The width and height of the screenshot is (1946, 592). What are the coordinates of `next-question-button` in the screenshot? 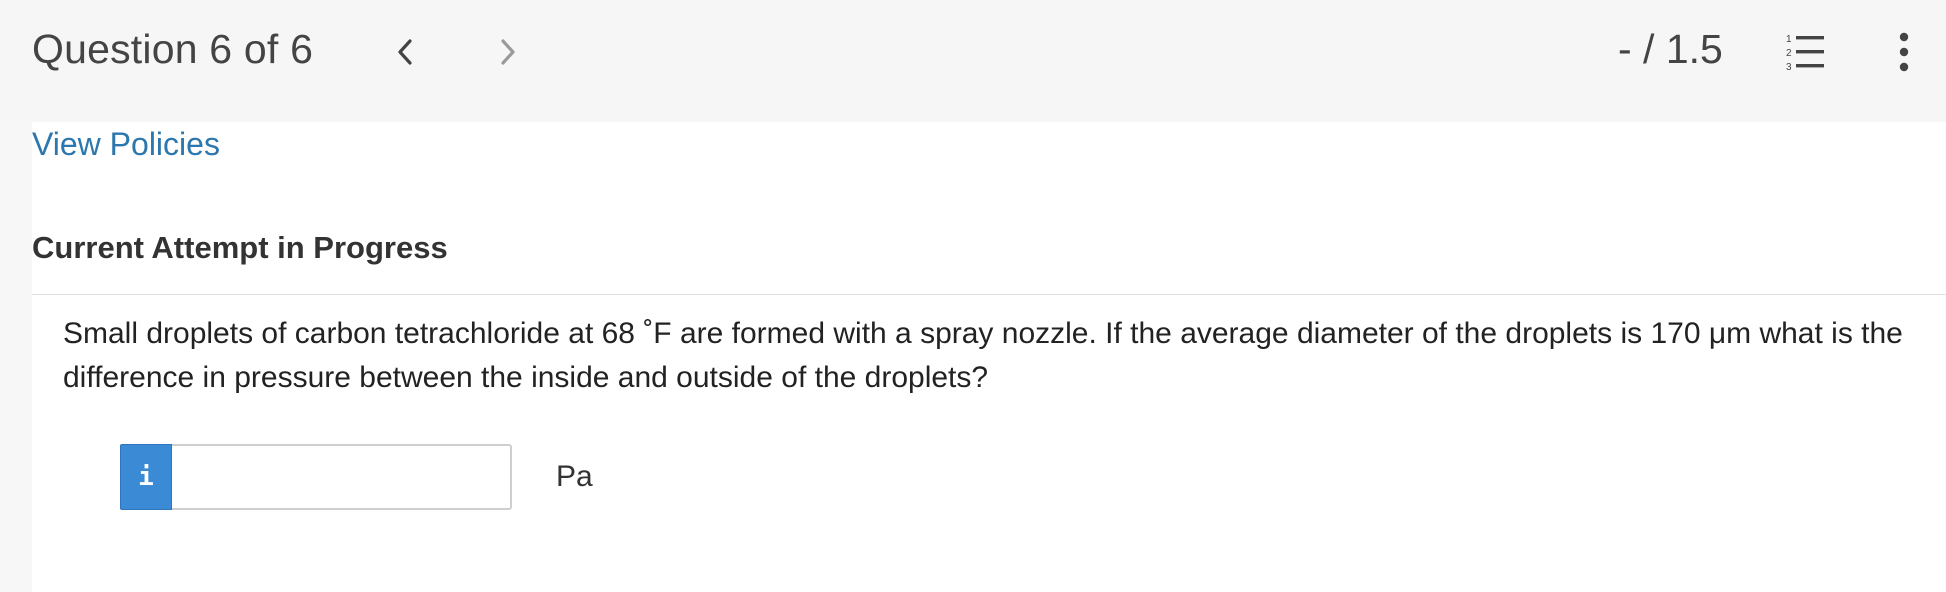 It's located at (508, 52).